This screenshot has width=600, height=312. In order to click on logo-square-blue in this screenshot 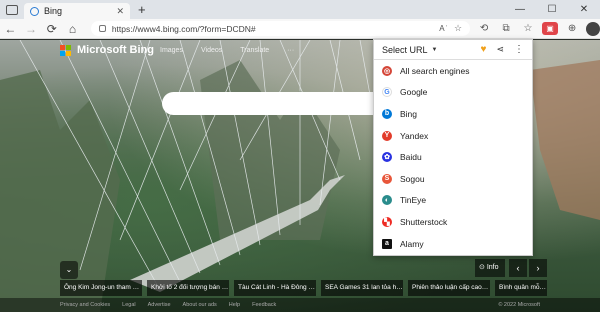, I will do `click(62, 53)`.